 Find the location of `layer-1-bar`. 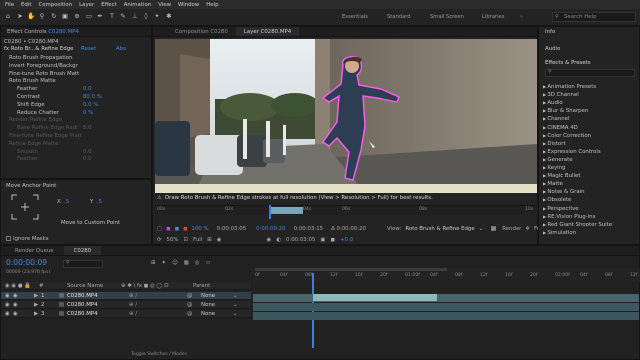

layer-1-bar is located at coordinates (375, 297).